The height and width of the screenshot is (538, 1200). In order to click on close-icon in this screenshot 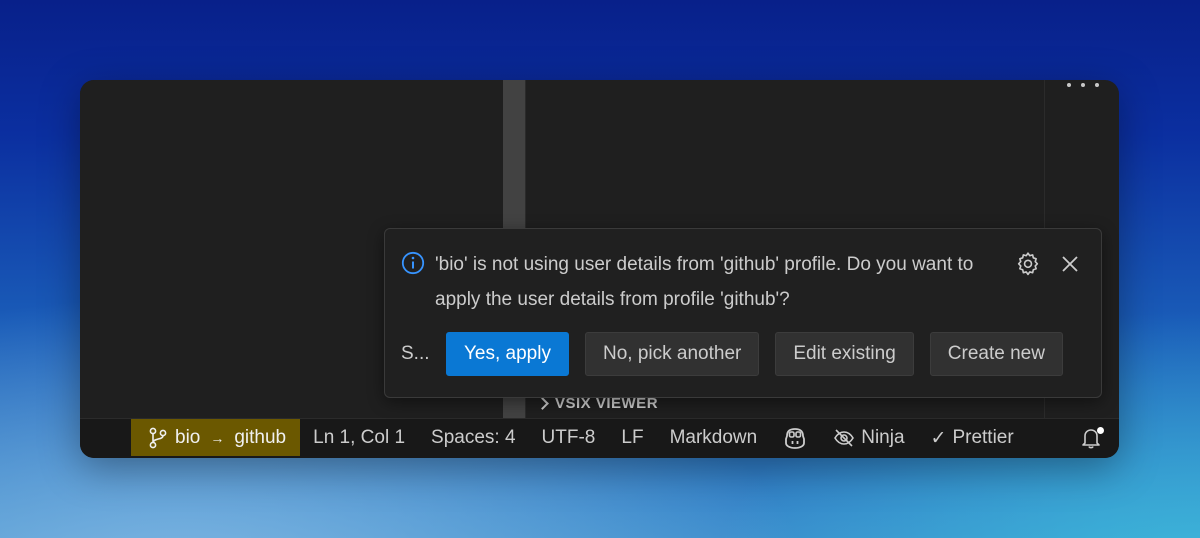, I will do `click(1070, 264)`.